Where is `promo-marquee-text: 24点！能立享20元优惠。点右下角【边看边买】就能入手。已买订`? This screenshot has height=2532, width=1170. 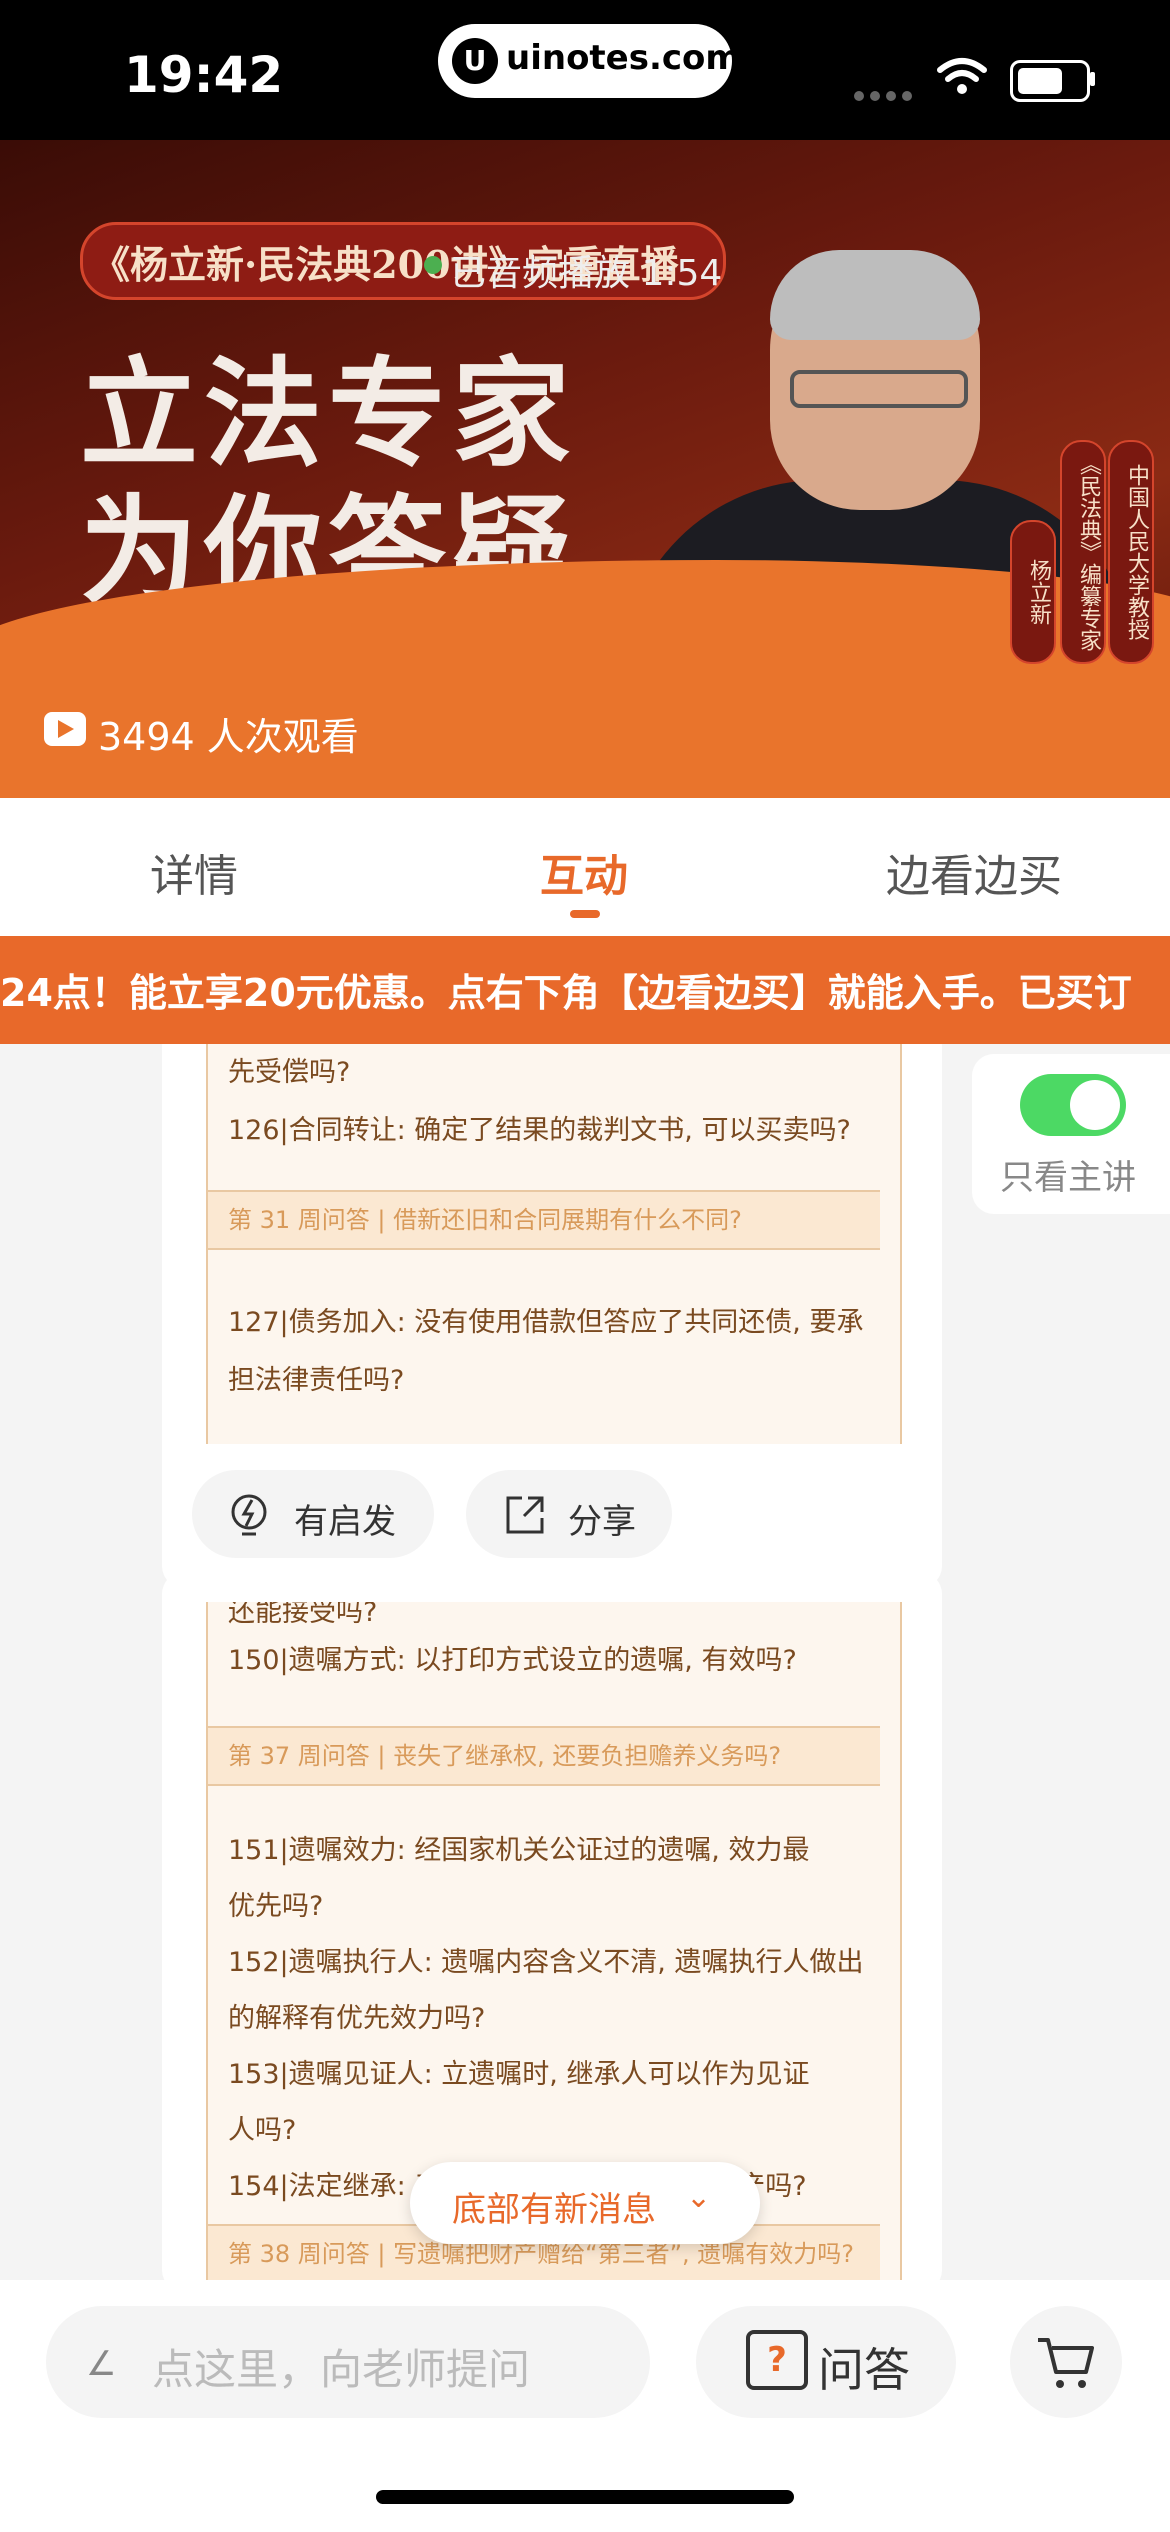 promo-marquee-text: 24点！能立享20元优惠。点右下角【边看边买】就能入手。已买订 is located at coordinates (566, 993).